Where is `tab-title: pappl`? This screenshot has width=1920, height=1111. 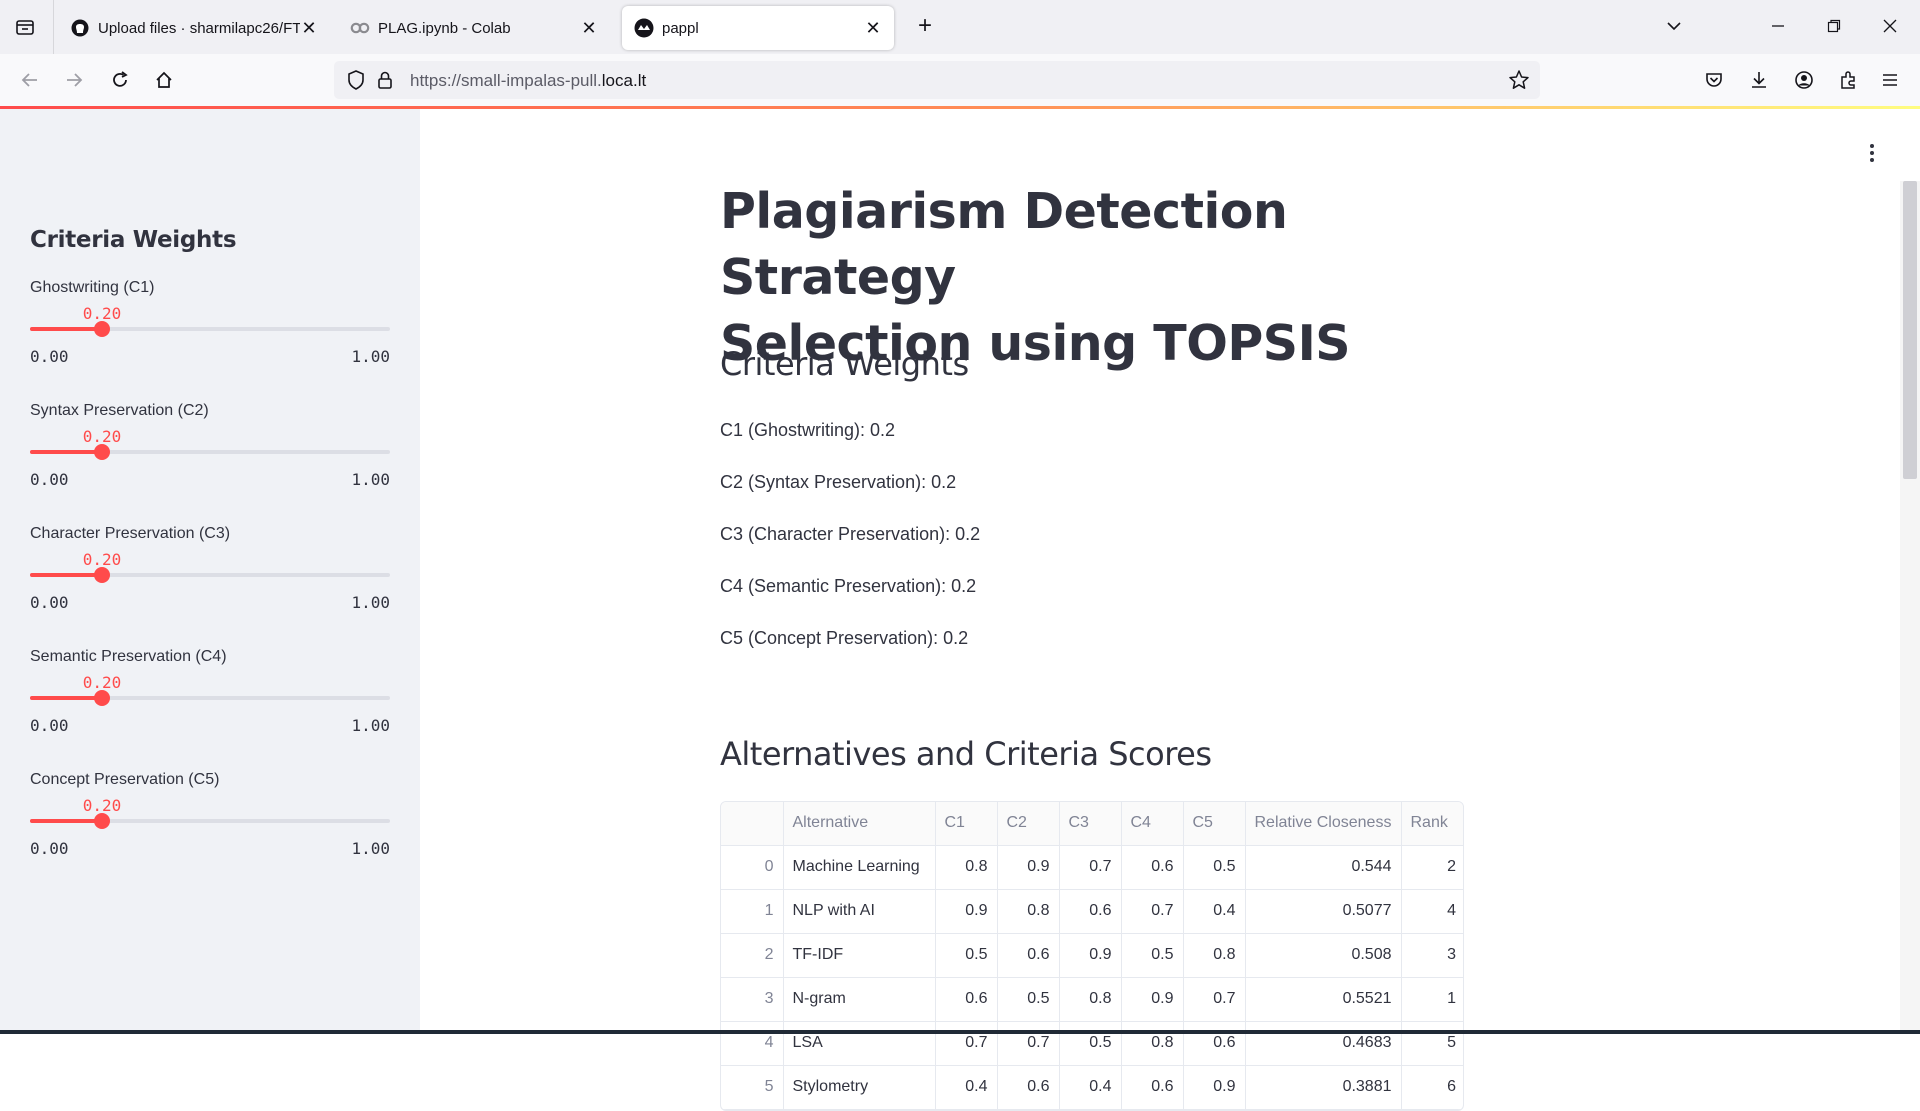
tab-title: pappl is located at coordinates (680, 28).